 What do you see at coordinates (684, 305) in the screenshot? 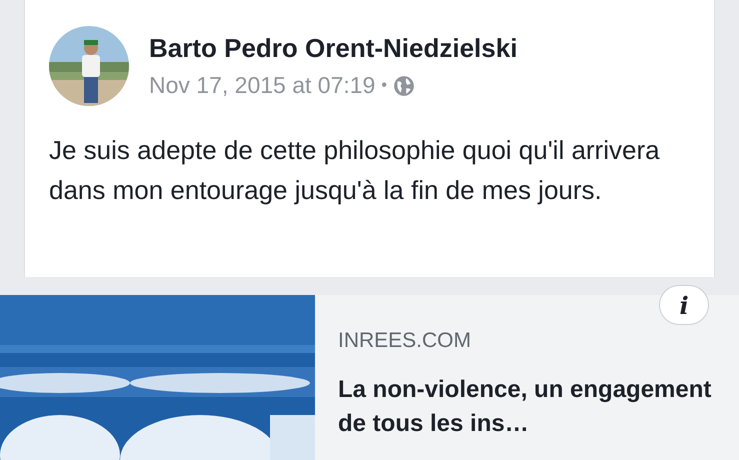
I see `info-button: i` at bounding box center [684, 305].